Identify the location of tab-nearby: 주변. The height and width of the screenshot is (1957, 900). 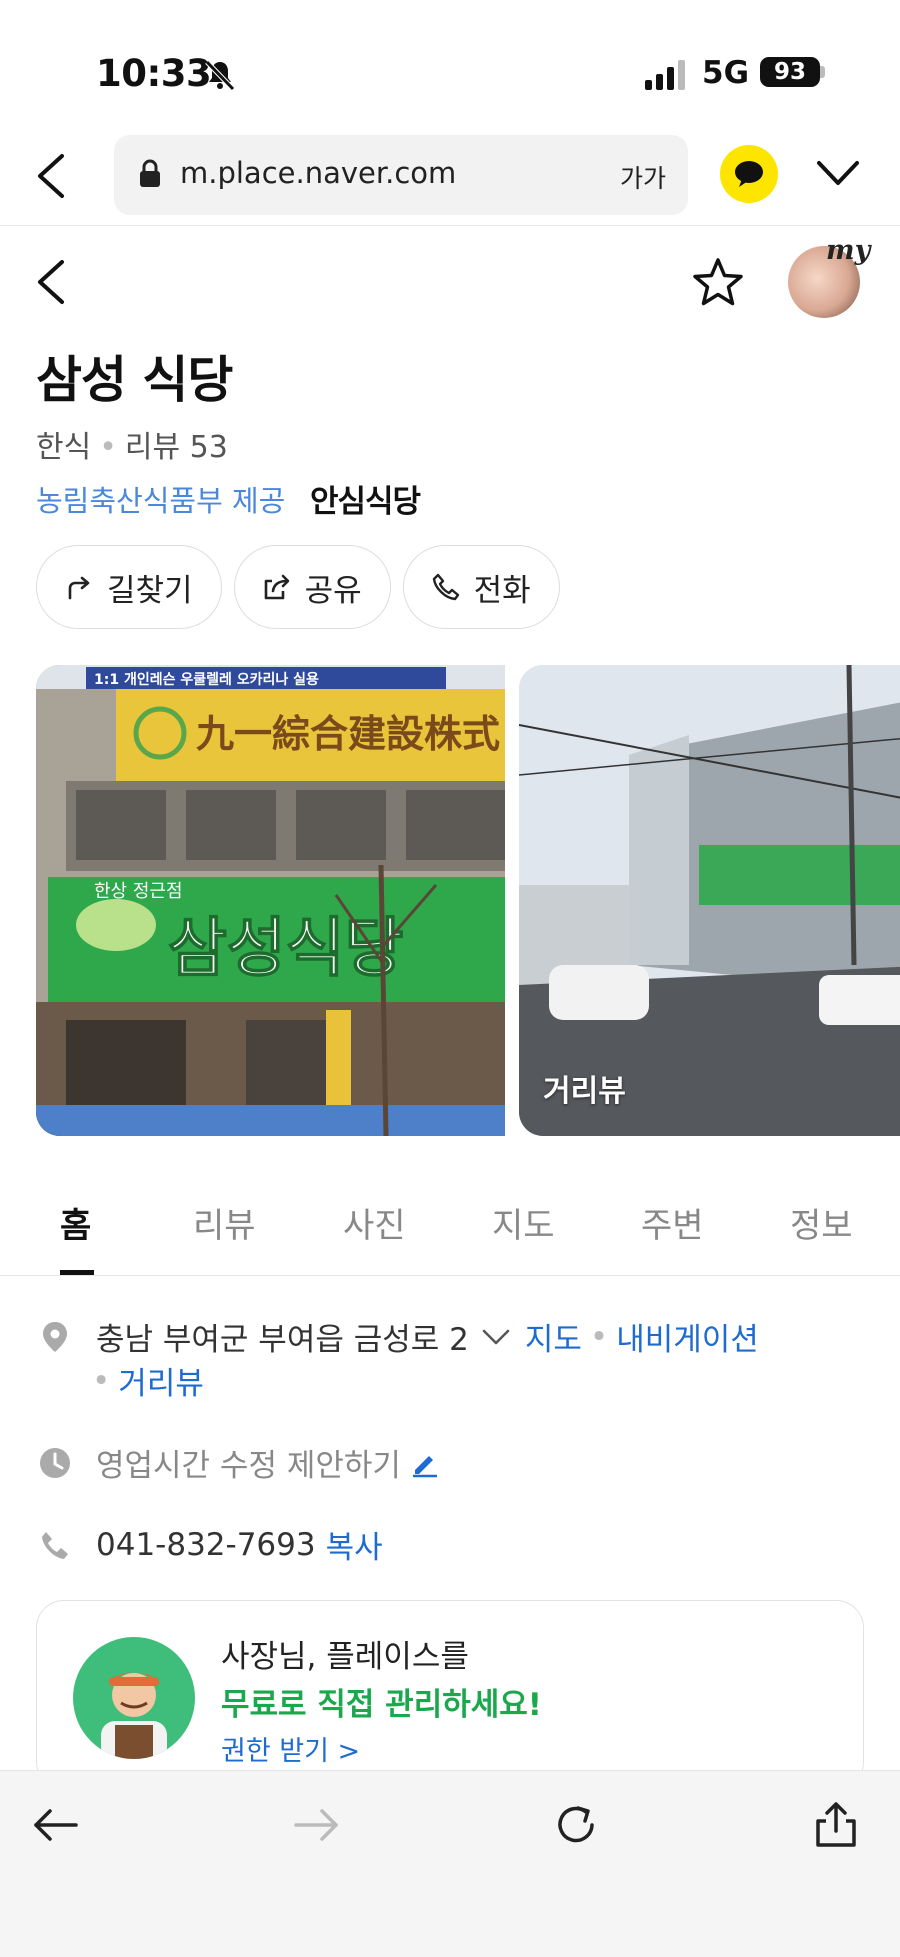
(672, 1222).